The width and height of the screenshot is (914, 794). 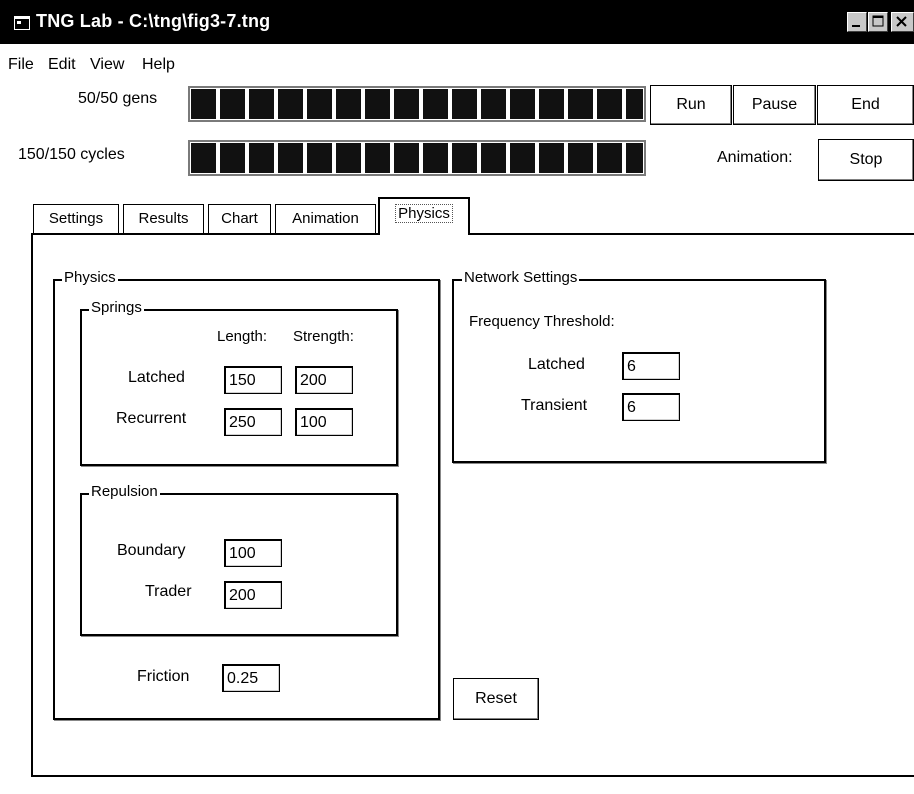 I want to click on menu-edit: Edit, so click(x=62, y=65).